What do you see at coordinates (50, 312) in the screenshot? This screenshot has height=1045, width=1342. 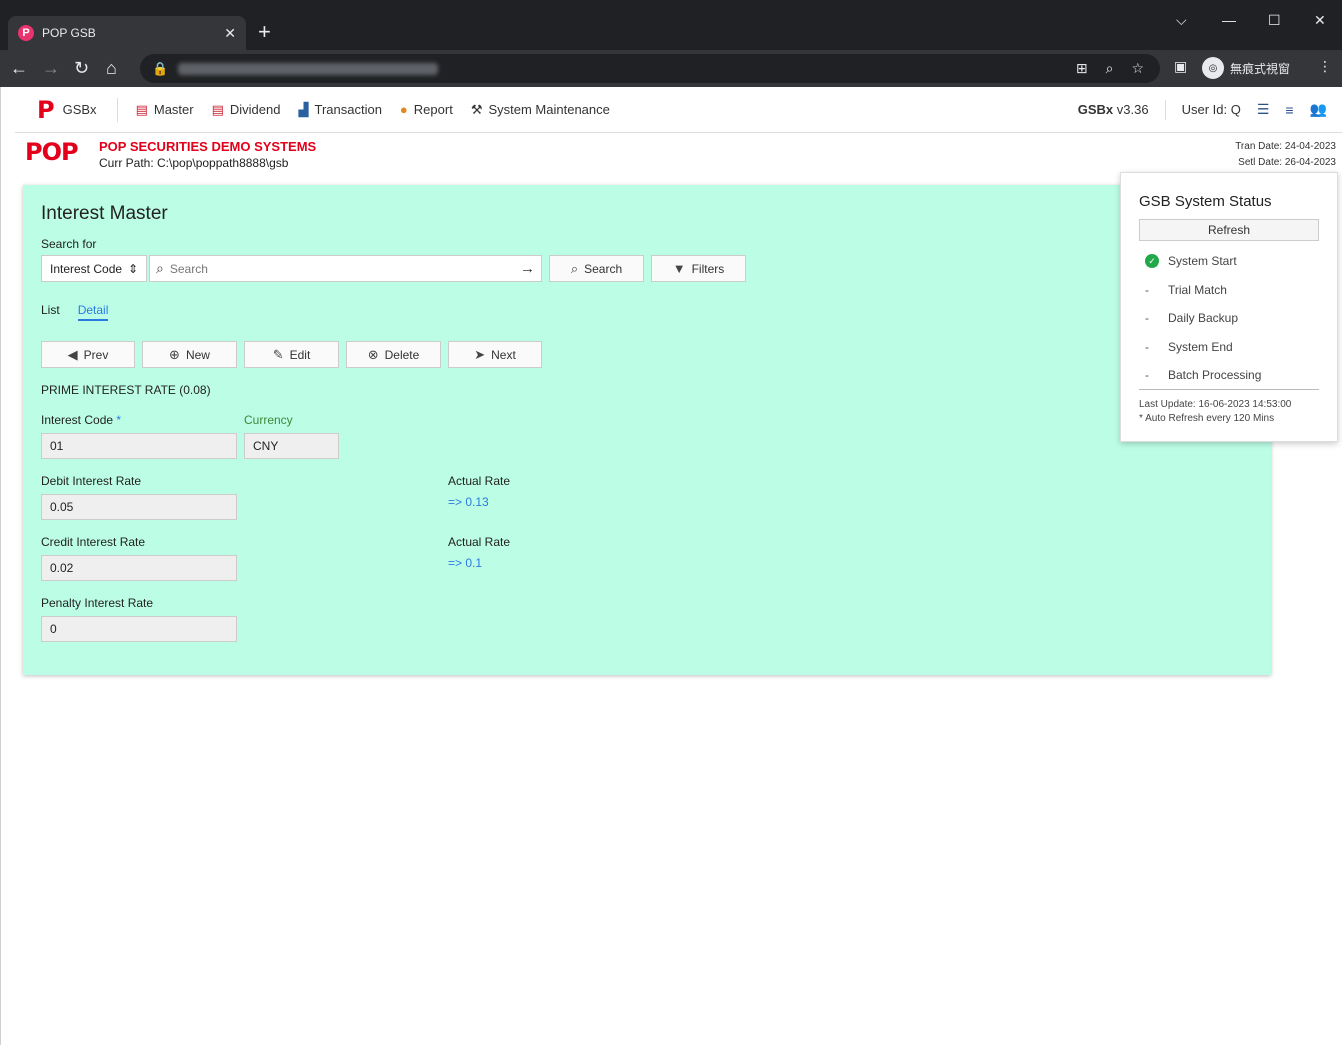 I see `tab-list: List` at bounding box center [50, 312].